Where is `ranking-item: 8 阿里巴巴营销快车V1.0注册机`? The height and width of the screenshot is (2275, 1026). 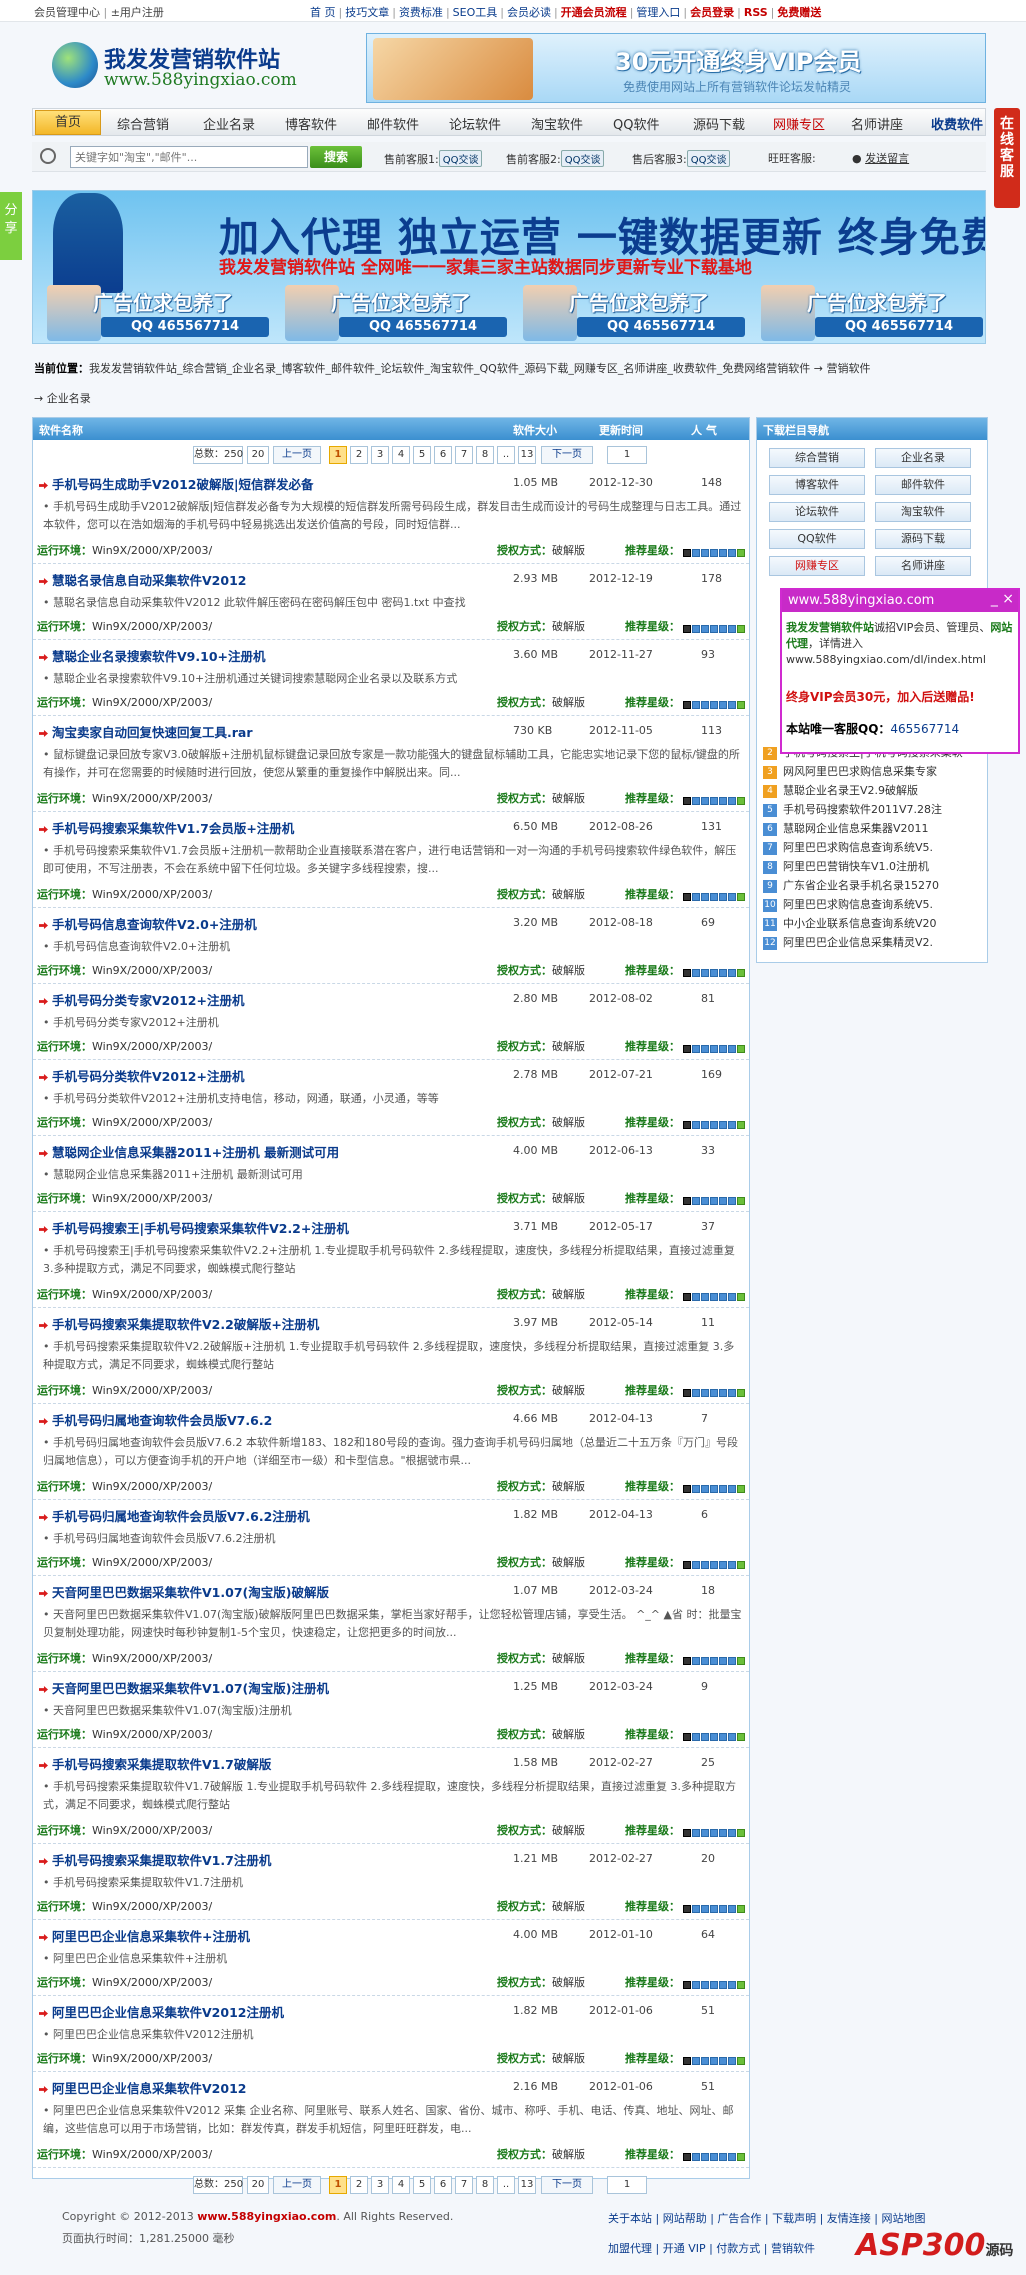 ranking-item: 8 阿里巴巴营销快车V1.0注册机 is located at coordinates (873, 867).